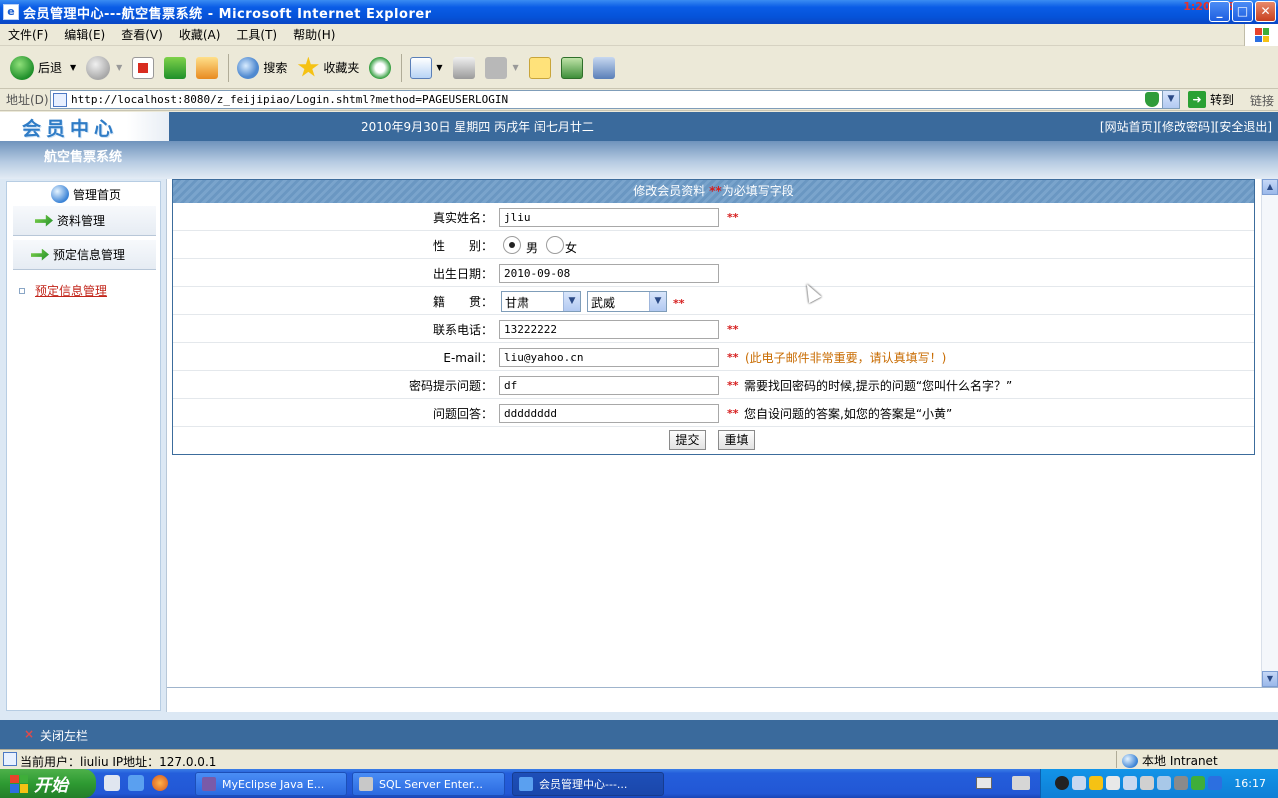 This screenshot has height=798, width=1278. I want to click on close-sidebar-bar: × 关闭左栏, so click(639, 734).